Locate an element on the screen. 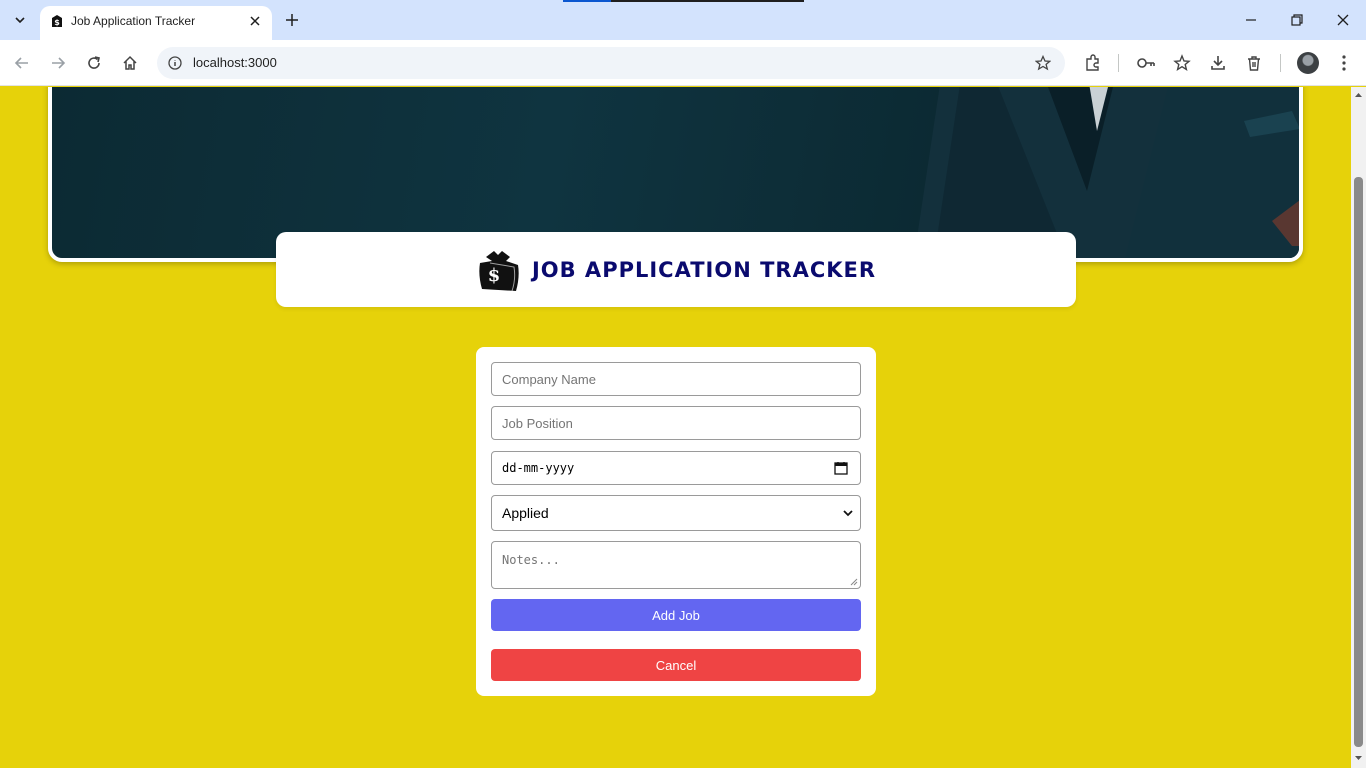  forward-button is located at coordinates (58, 63).